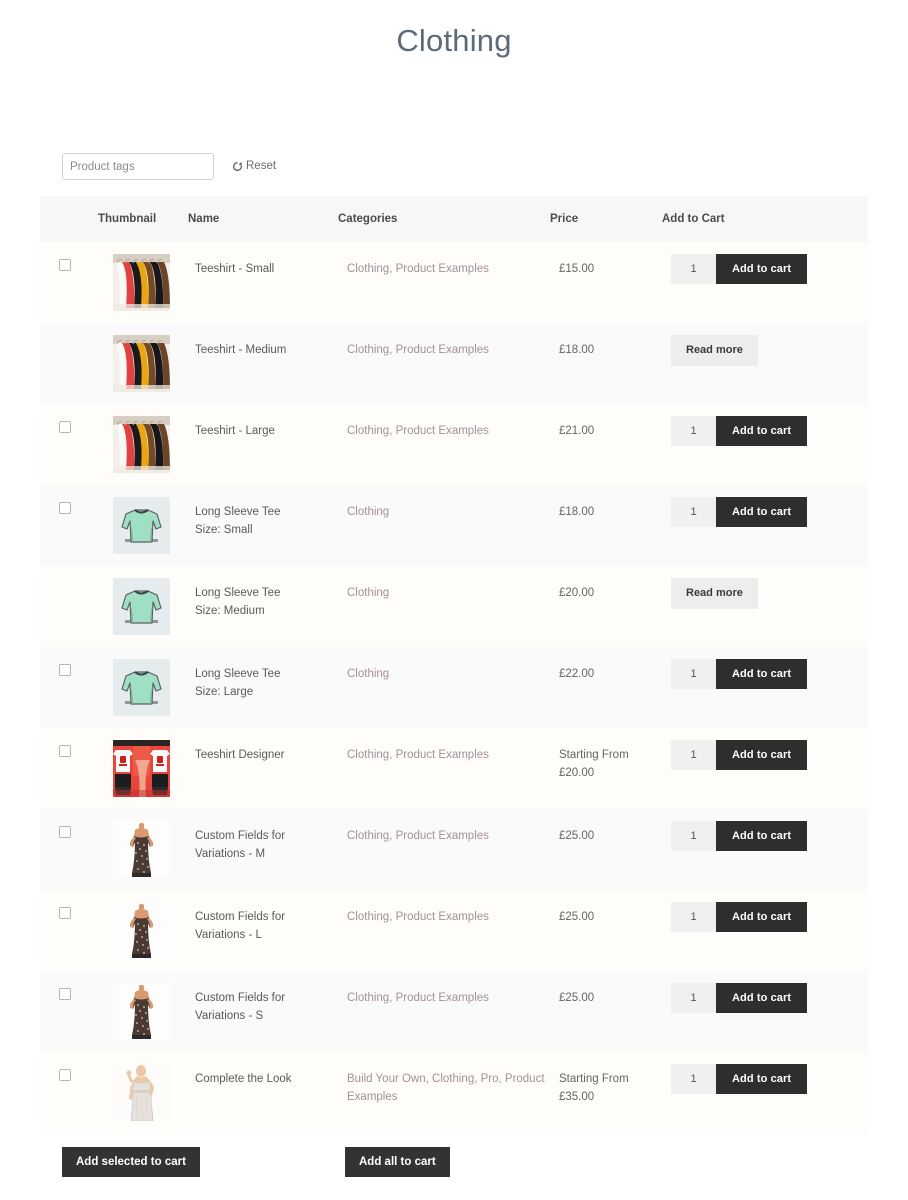 The width and height of the screenshot is (908, 1200). Describe the element at coordinates (397, 1161) in the screenshot. I see `add-all-to-cart-button: Add all to cart` at that location.